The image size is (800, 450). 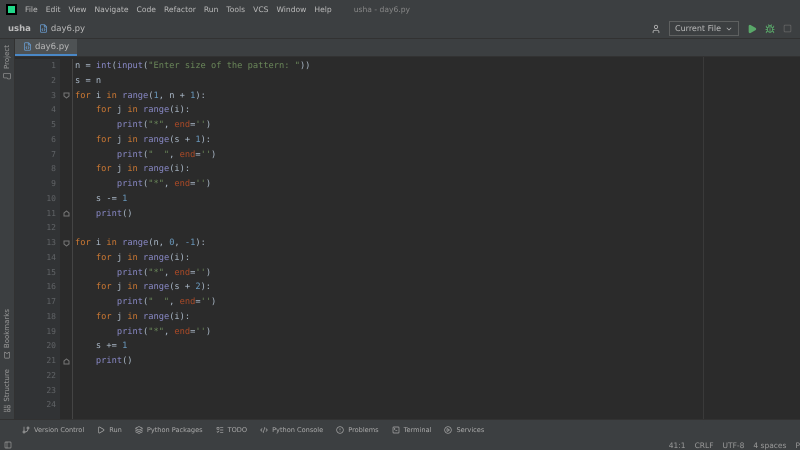 What do you see at coordinates (787, 28) in the screenshot?
I see `stop-icon` at bounding box center [787, 28].